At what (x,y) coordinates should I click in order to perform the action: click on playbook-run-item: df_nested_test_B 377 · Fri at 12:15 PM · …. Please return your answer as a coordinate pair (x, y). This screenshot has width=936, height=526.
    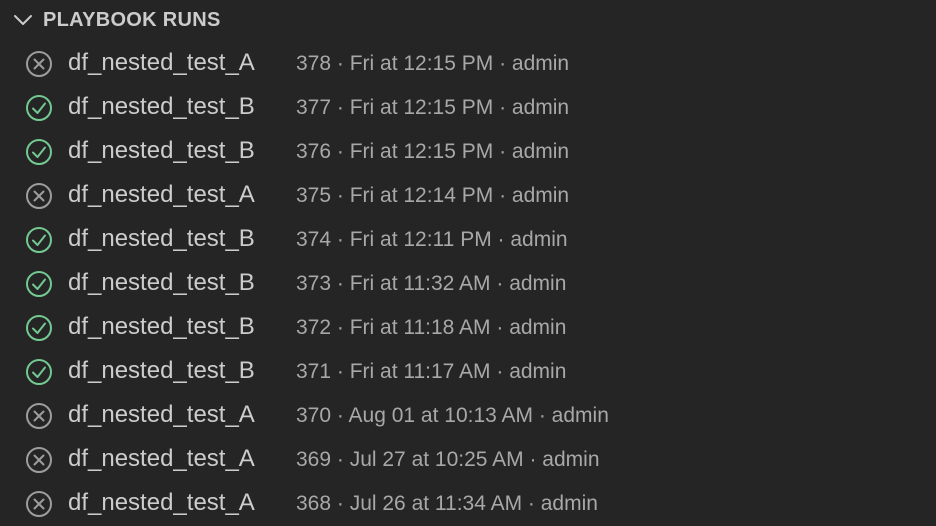
    Looking at the image, I should click on (468, 108).